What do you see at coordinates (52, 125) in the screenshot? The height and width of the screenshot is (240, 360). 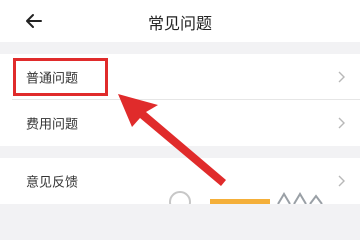 I see `faq-item-label: 费用问题` at bounding box center [52, 125].